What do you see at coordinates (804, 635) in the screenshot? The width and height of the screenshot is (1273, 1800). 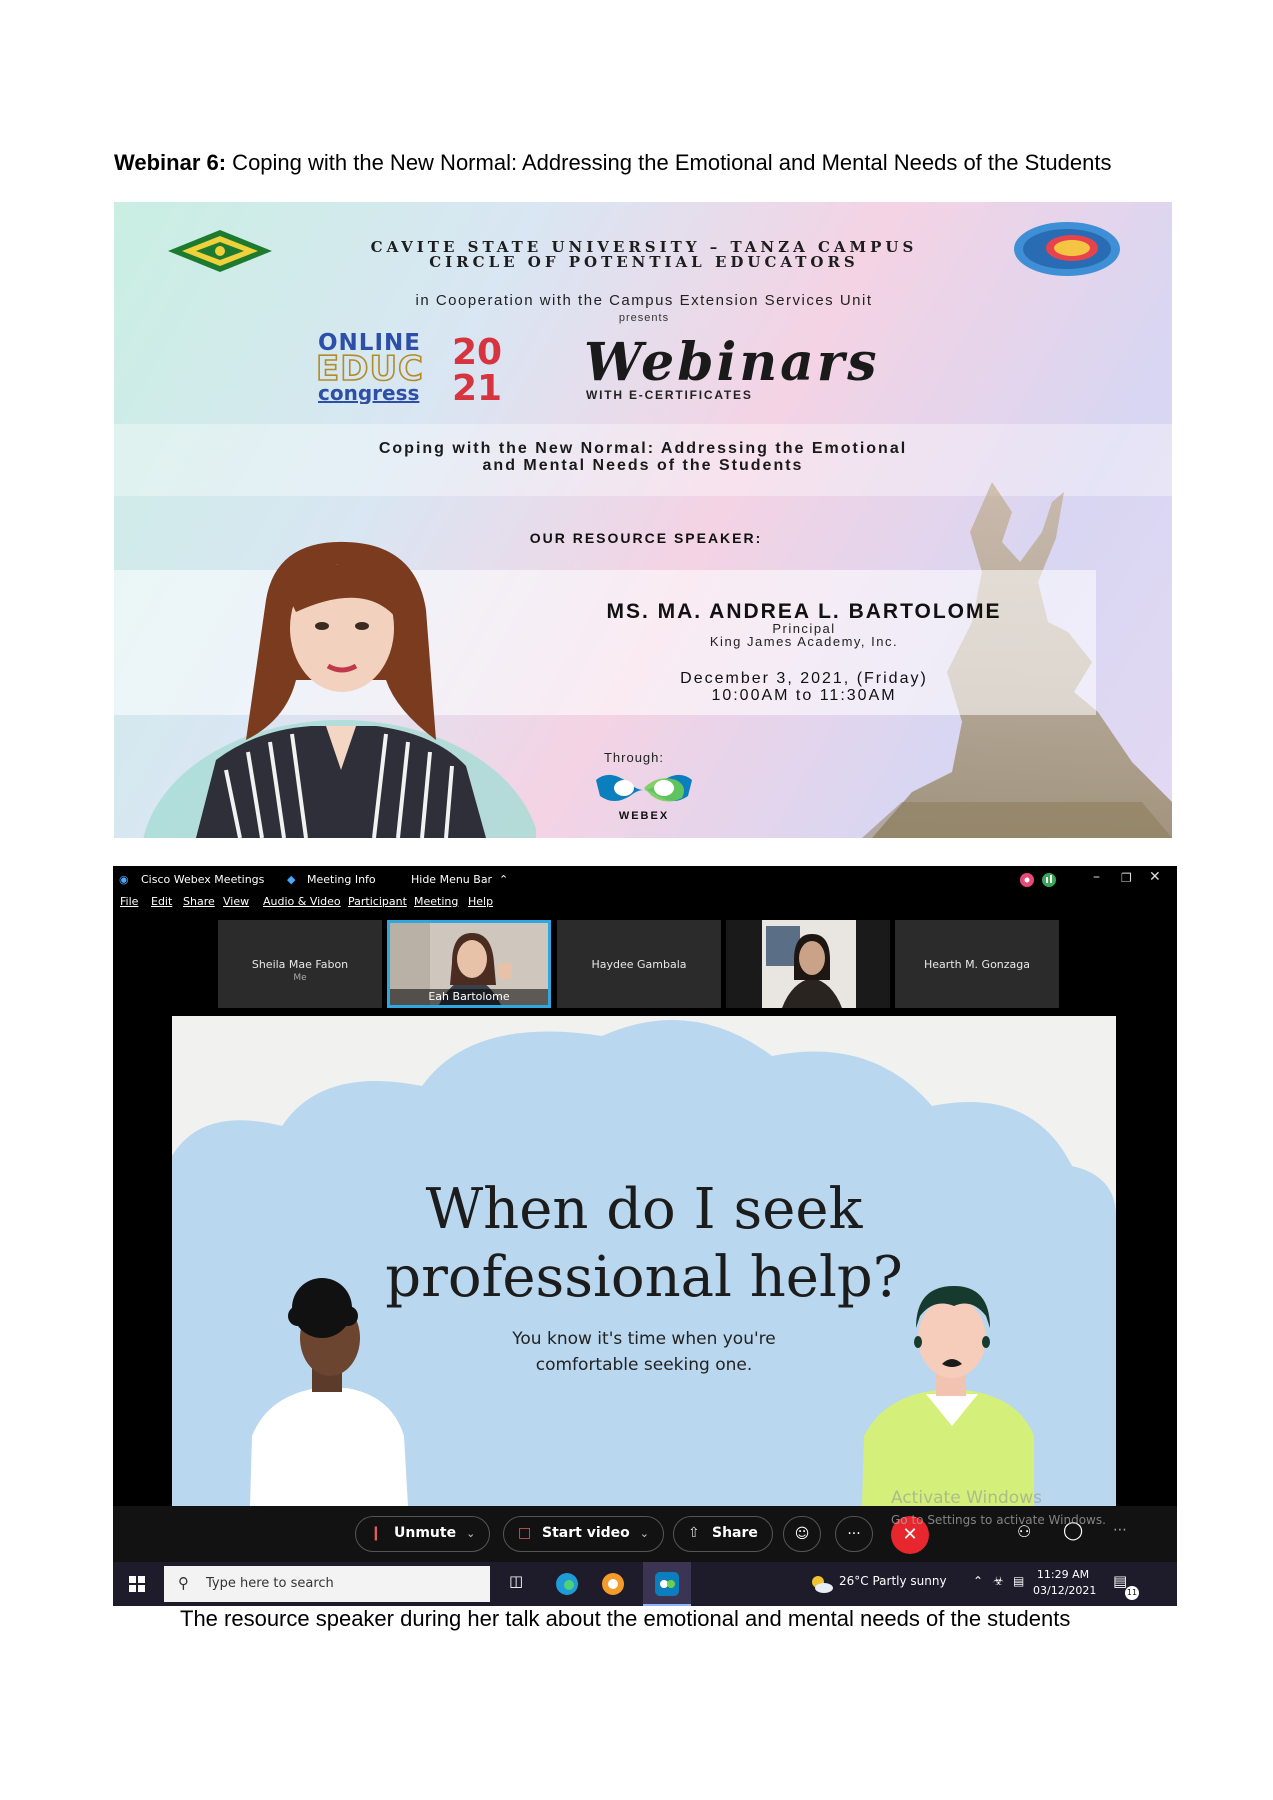 I see `speaker-affiliation: Principal King James Academy, Inc.` at bounding box center [804, 635].